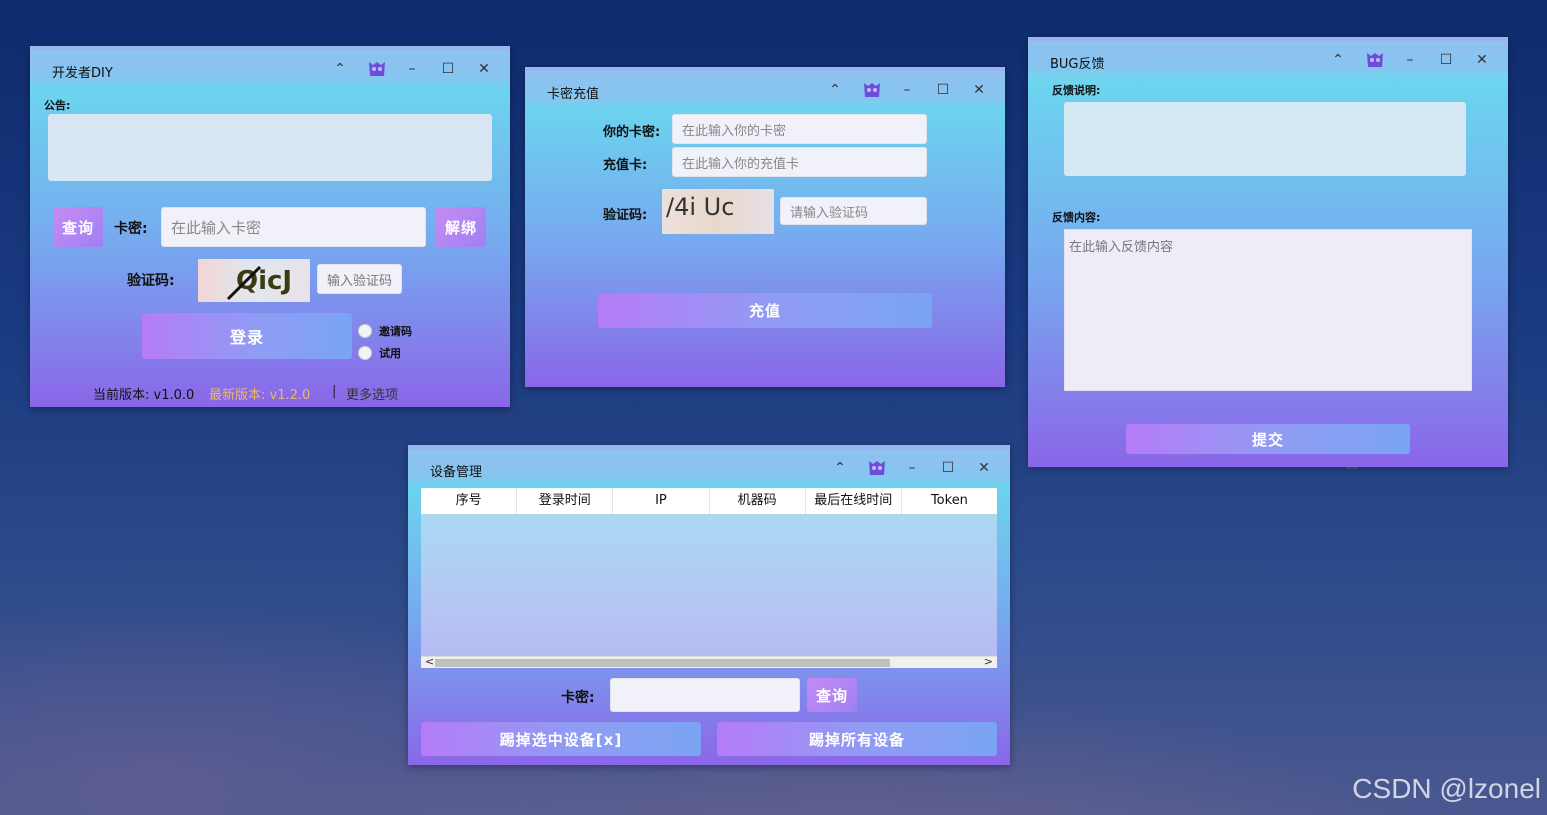  I want to click on recharge-button: 充值, so click(765, 310).